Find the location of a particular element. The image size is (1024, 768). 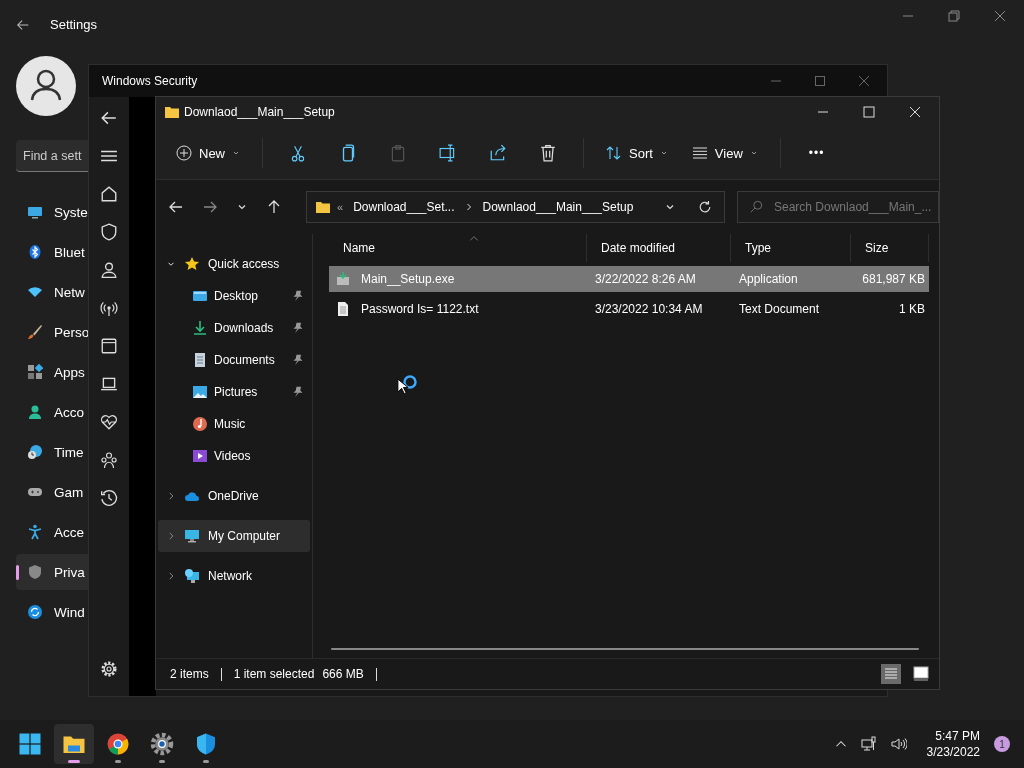

scrollbar is located at coordinates (625, 649).